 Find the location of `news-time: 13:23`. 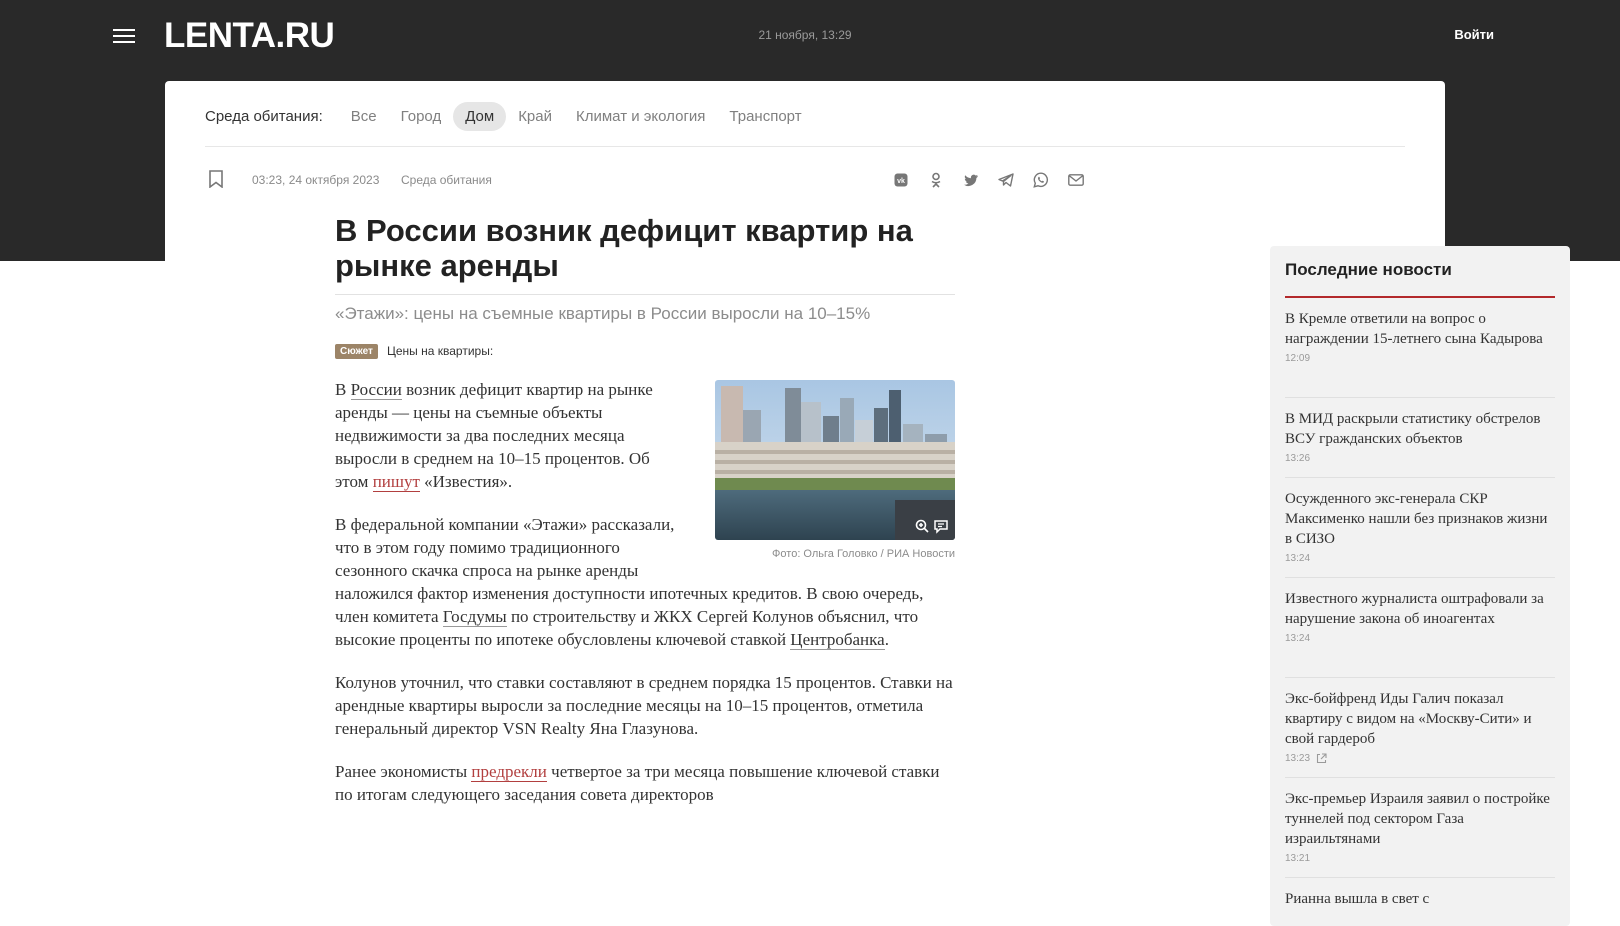

news-time: 13:23 is located at coordinates (1298, 758).